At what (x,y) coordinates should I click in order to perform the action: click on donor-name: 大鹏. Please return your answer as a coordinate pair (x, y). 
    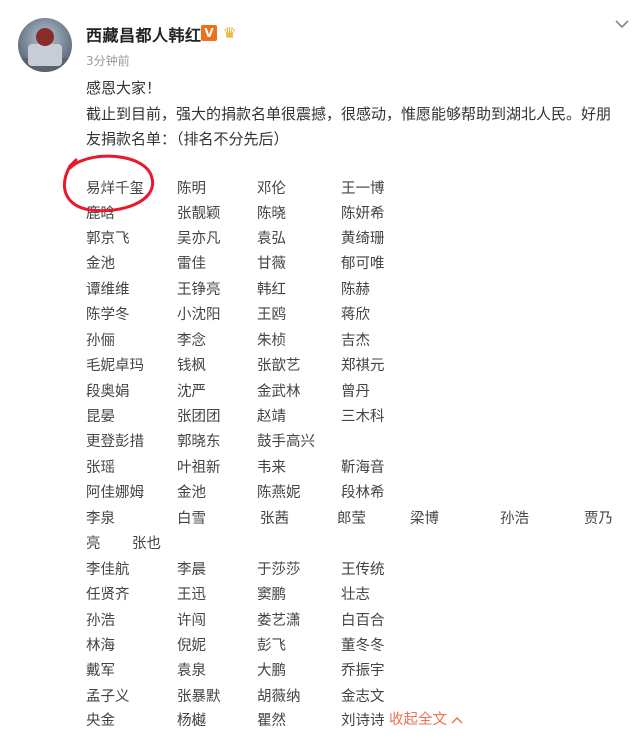
    Looking at the image, I should click on (271, 671).